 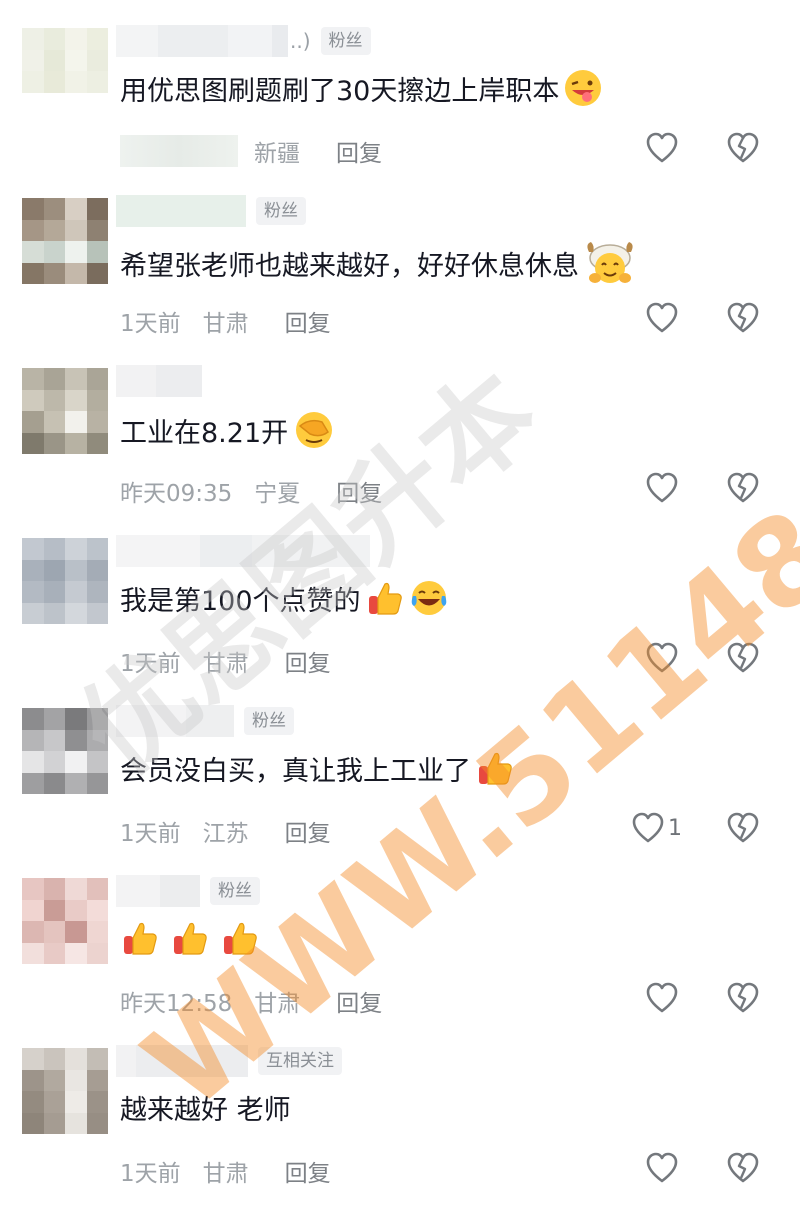 I want to click on comment-item: 粉丝 希望张老师也越来越好，好好休息休息 1天前 甘肃 回复, so click(x=400, y=279).